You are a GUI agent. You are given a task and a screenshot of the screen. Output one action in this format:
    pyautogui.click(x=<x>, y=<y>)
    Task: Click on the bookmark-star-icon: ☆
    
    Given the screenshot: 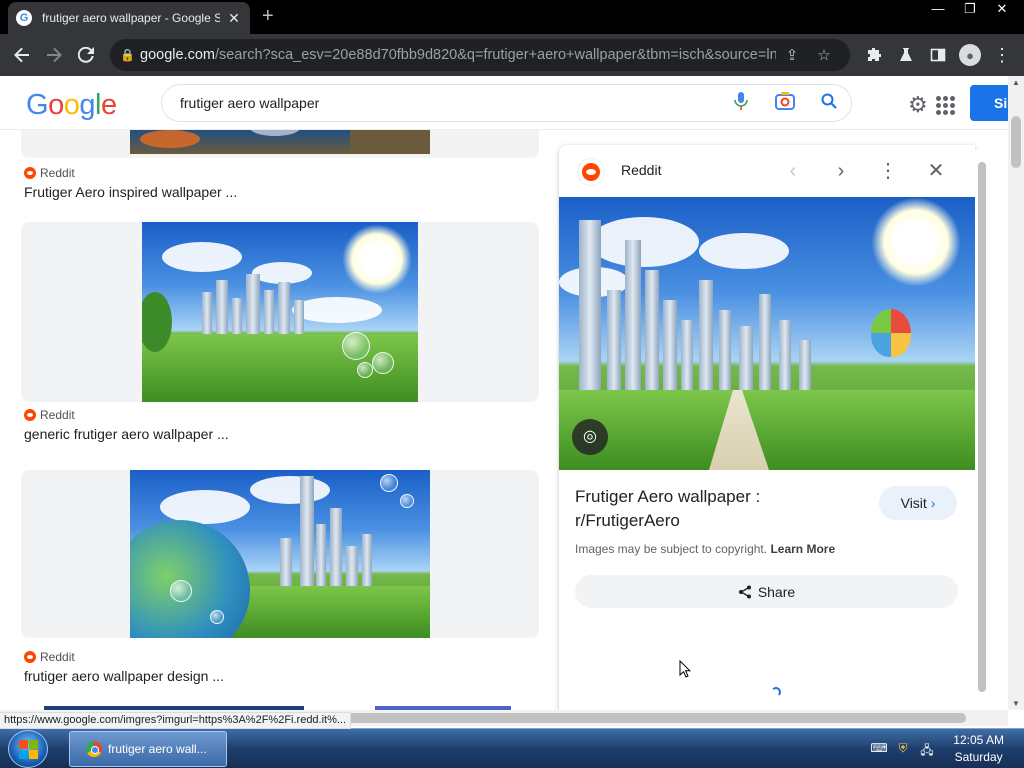 What is the action you would take?
    pyautogui.click(x=824, y=55)
    